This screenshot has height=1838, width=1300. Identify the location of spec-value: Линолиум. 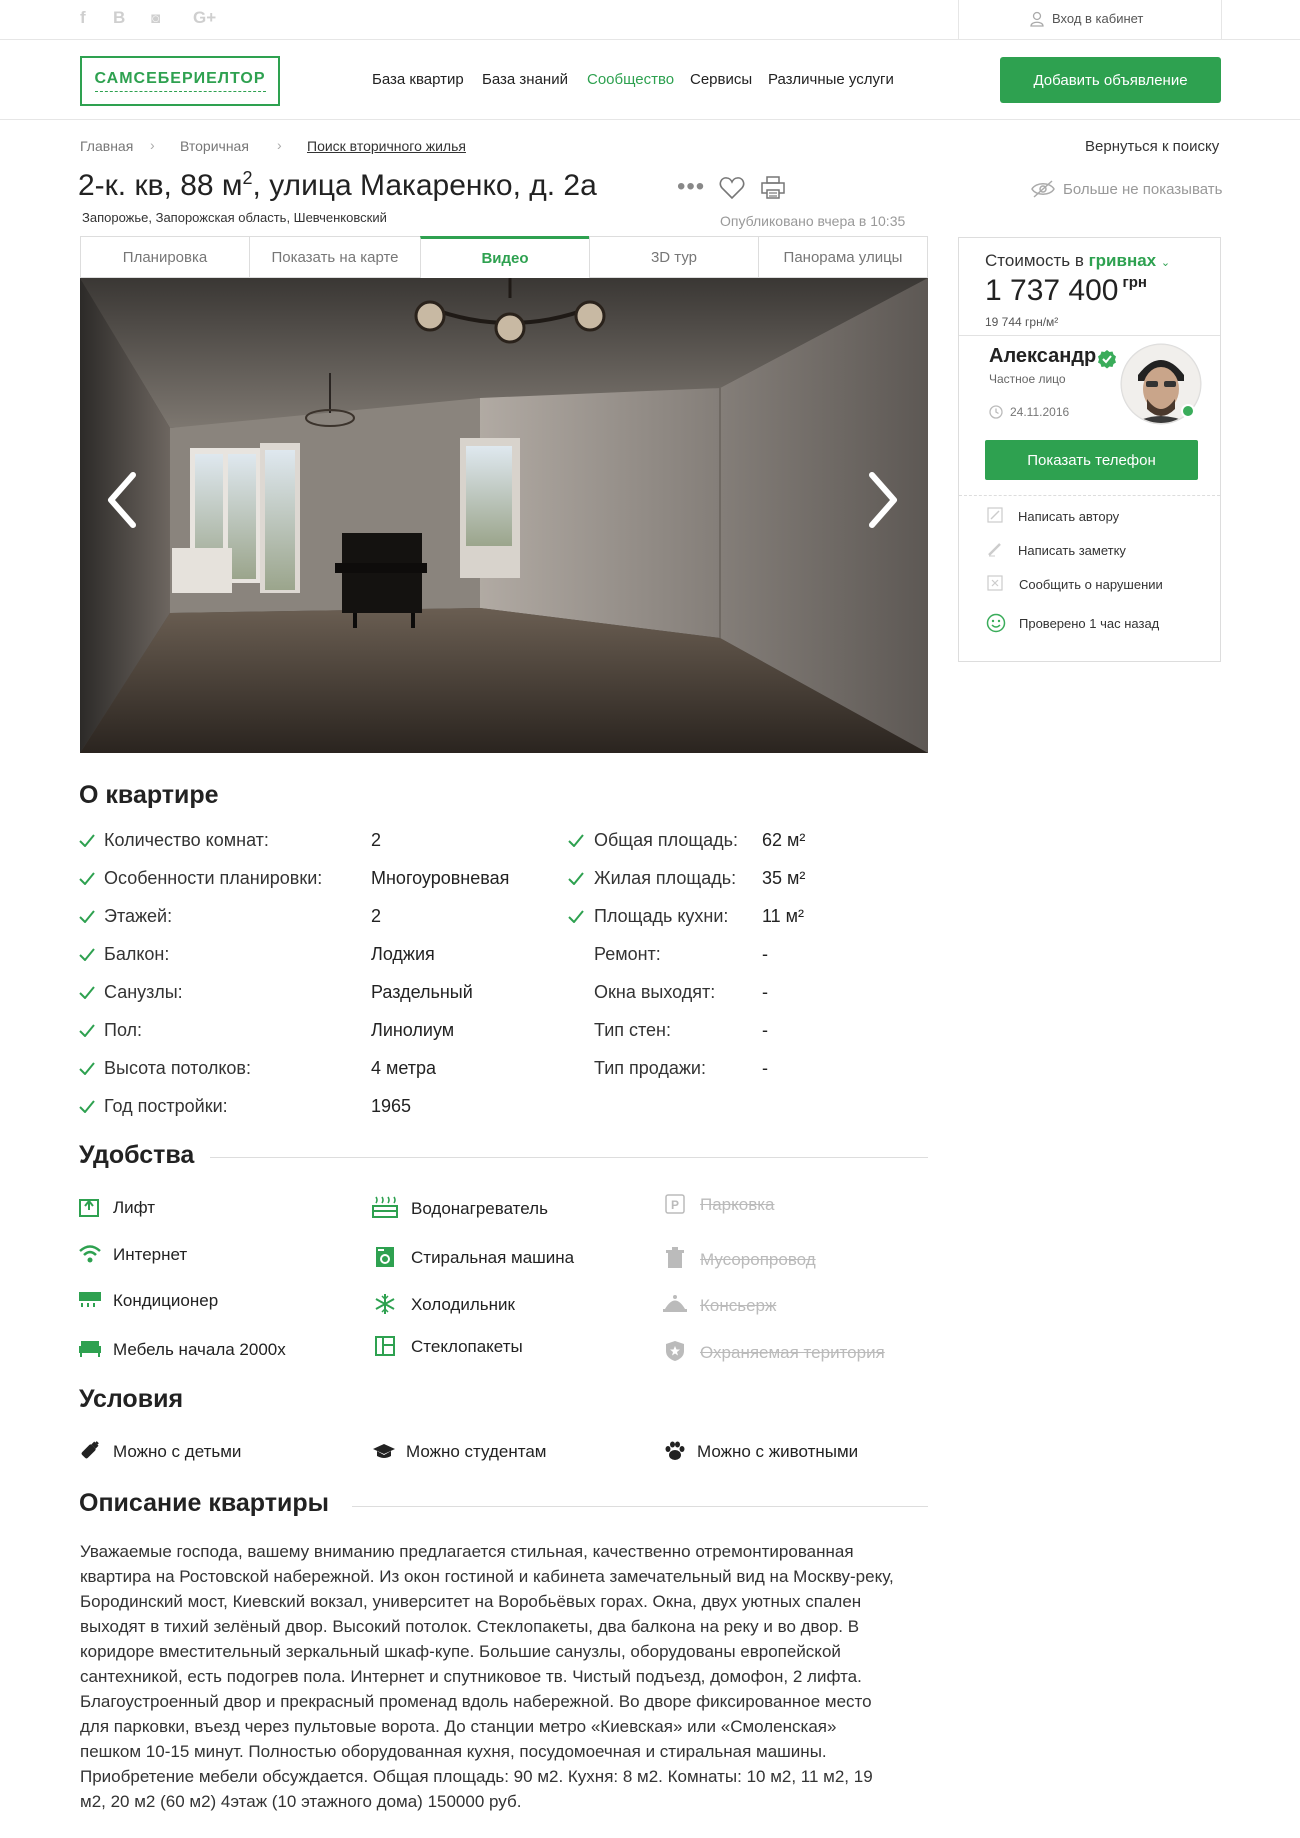
(413, 1030).